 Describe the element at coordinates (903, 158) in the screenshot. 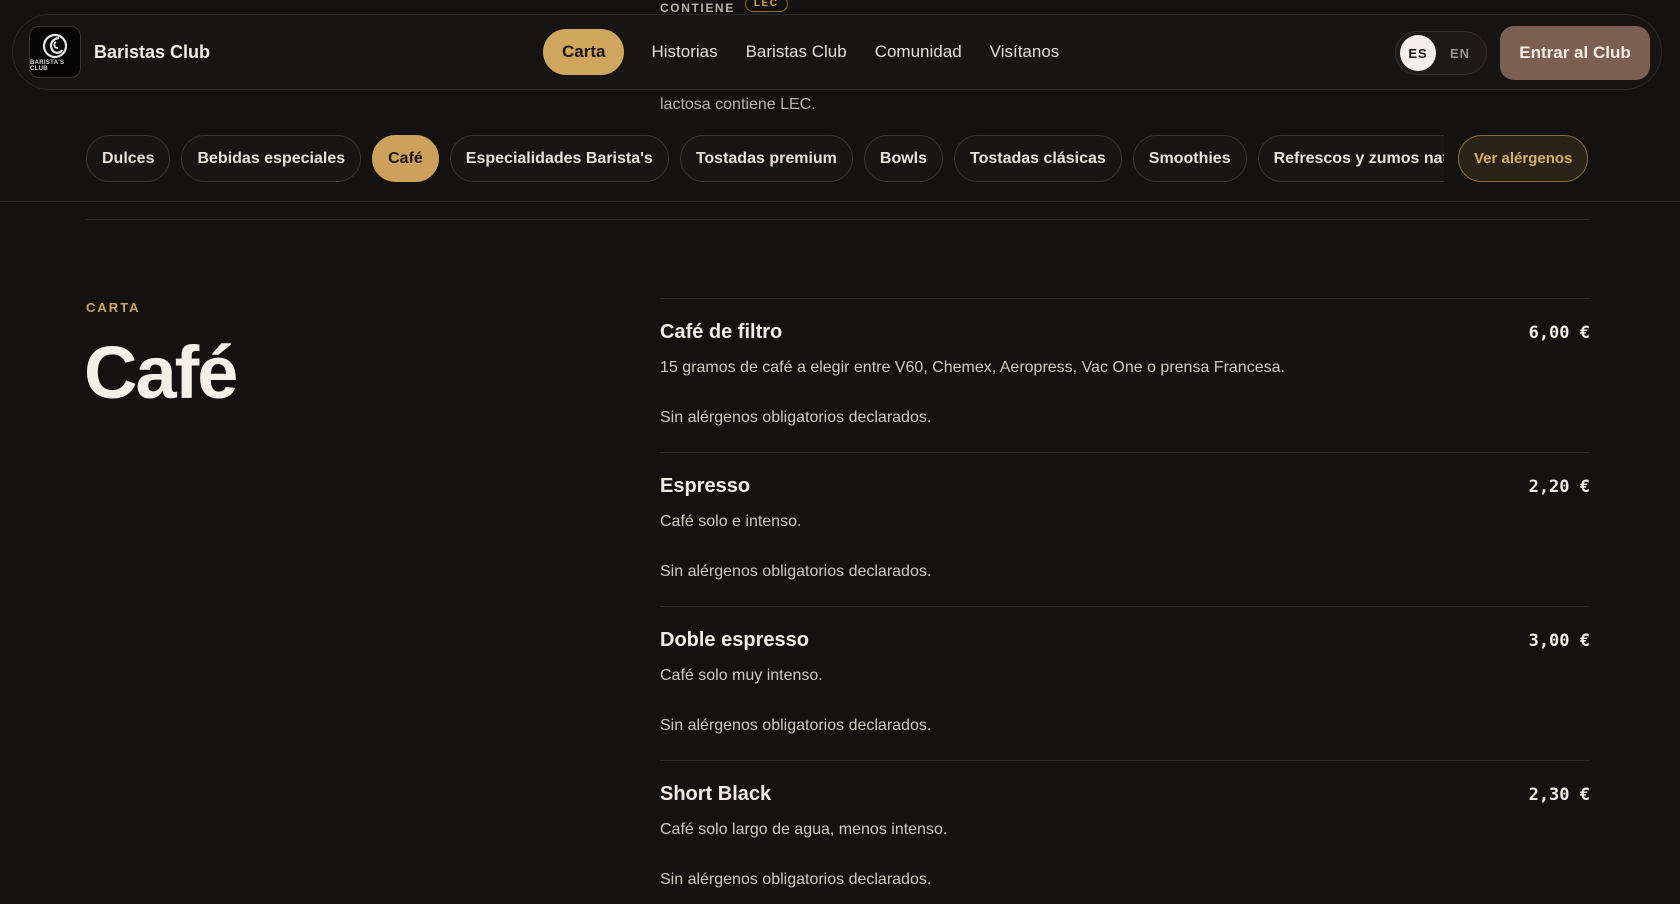

I see `chip-bowls: Bowls` at that location.